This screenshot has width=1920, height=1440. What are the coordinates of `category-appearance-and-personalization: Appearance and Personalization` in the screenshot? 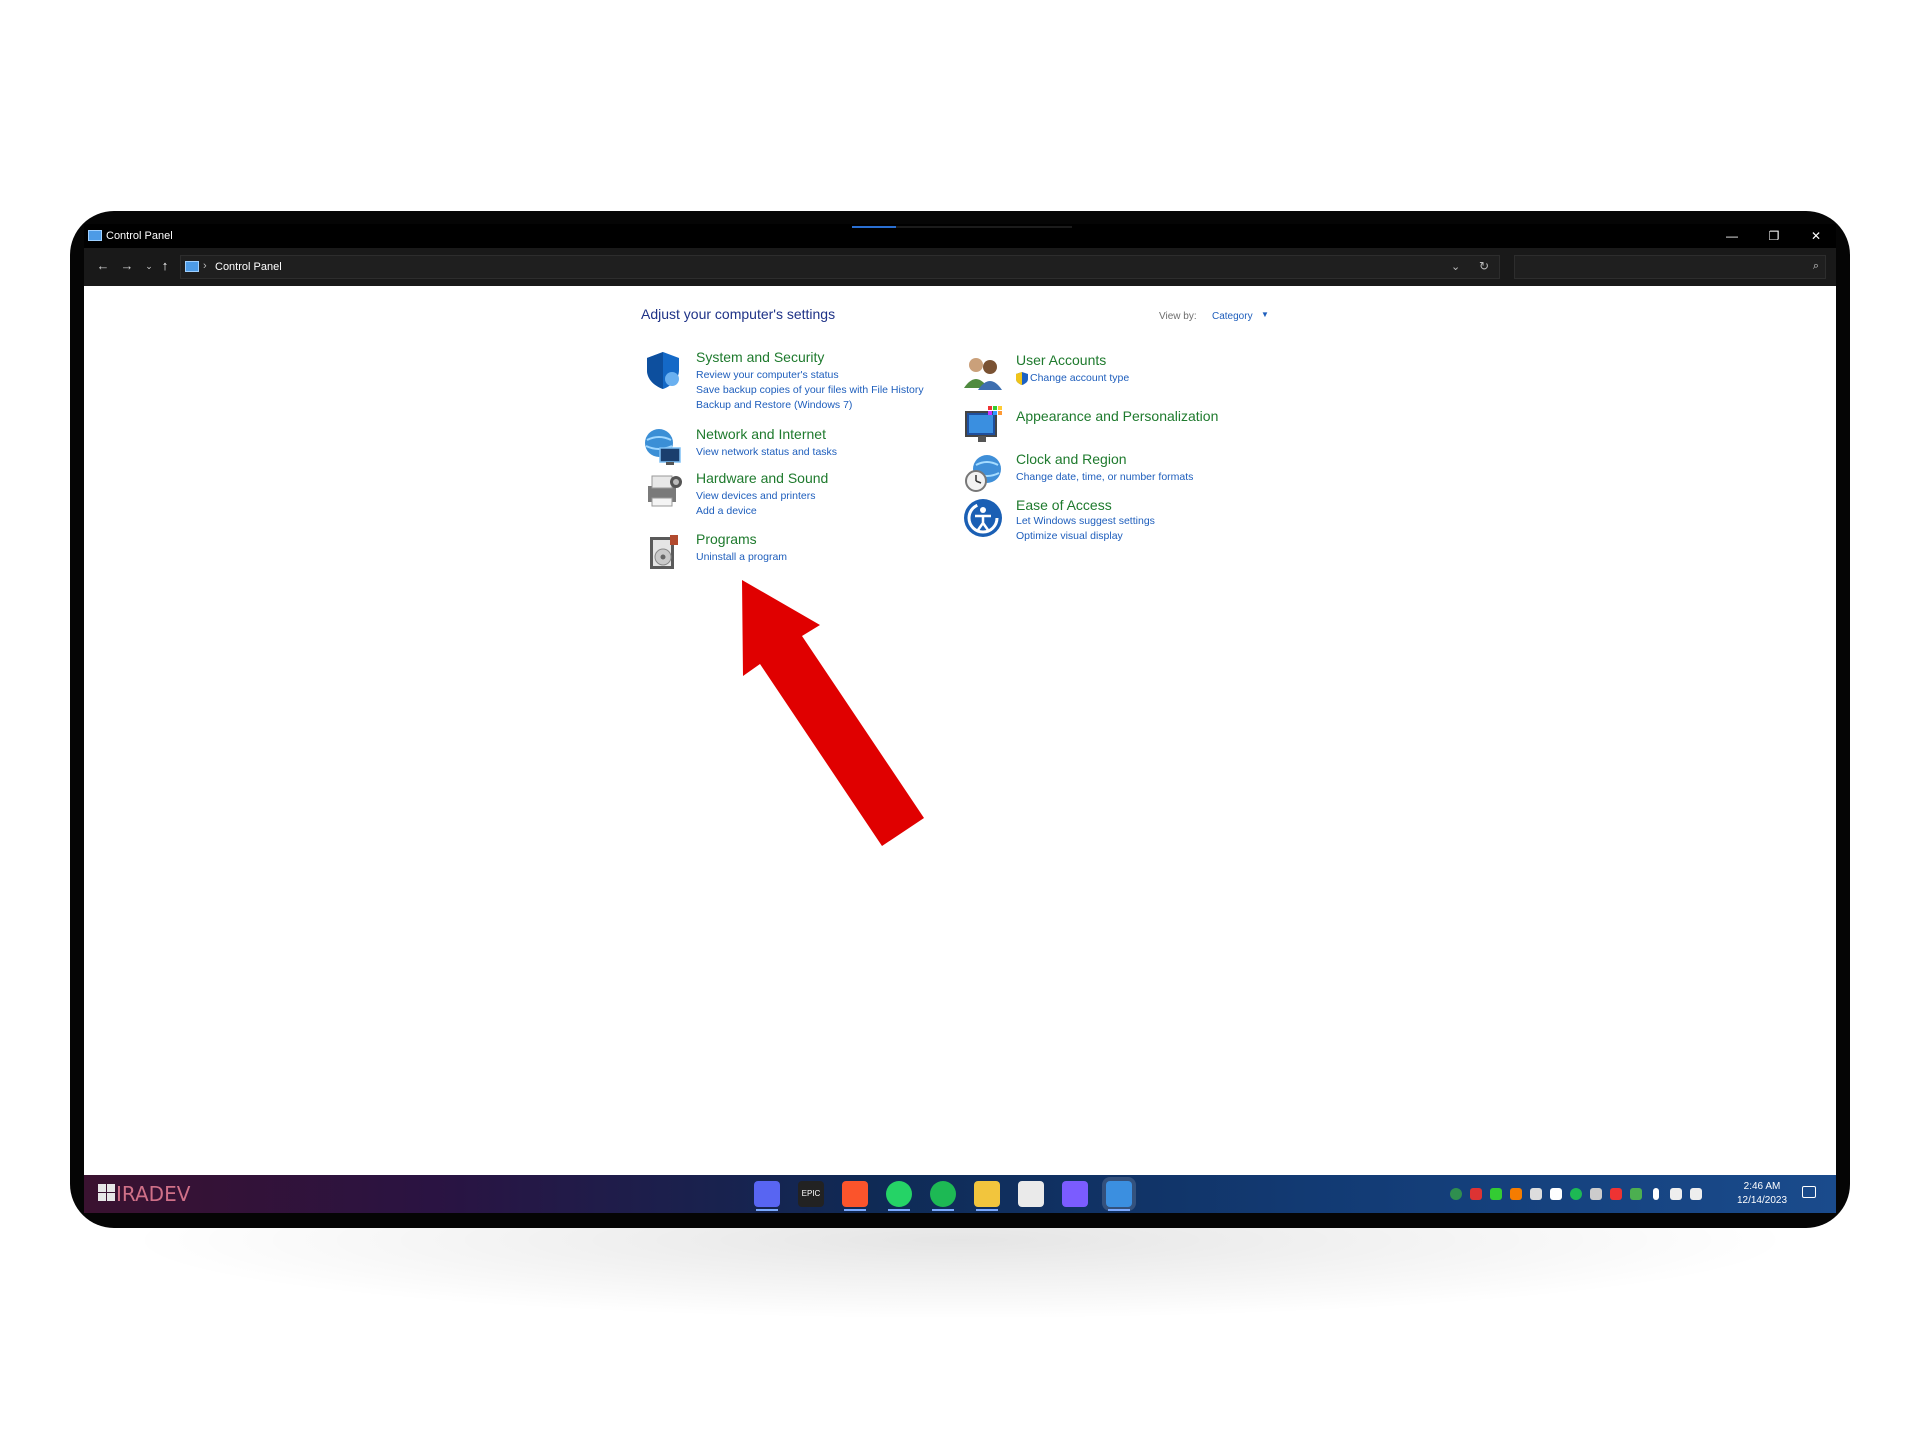 It's located at (1122, 425).